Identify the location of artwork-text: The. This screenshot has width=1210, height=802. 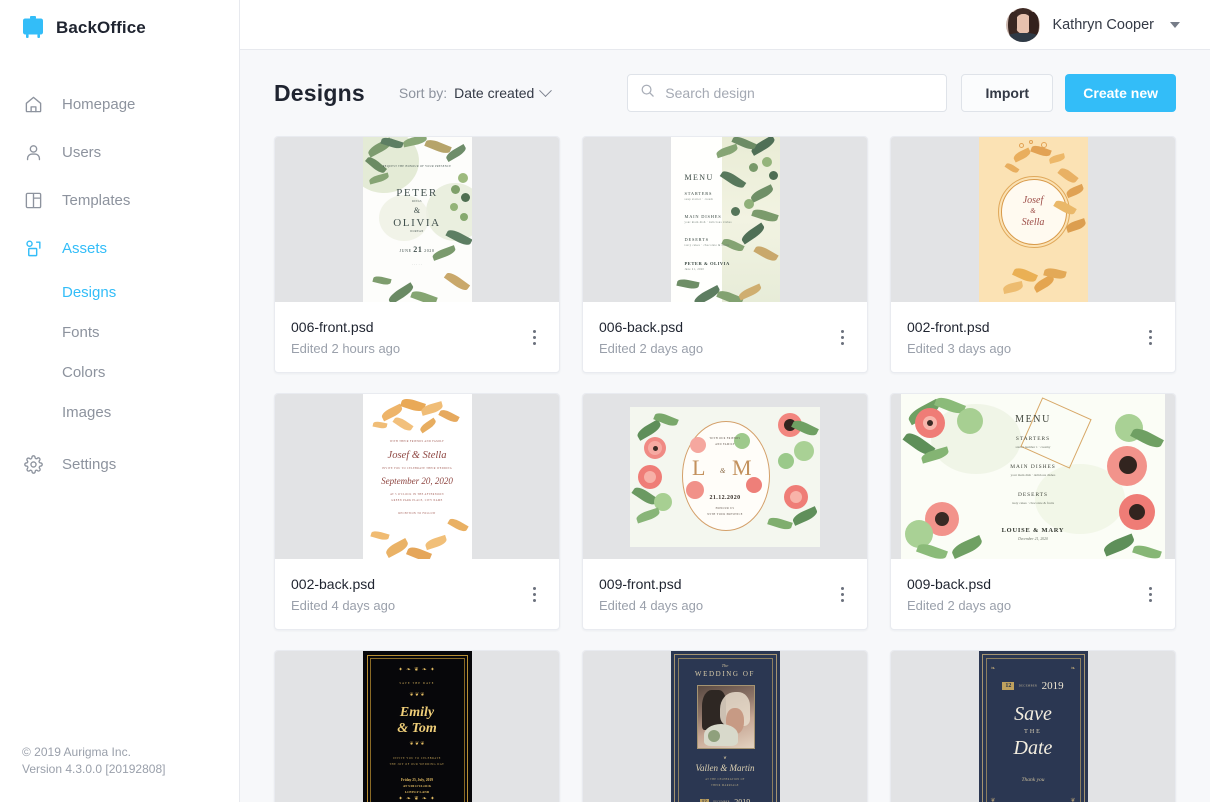
(725, 666).